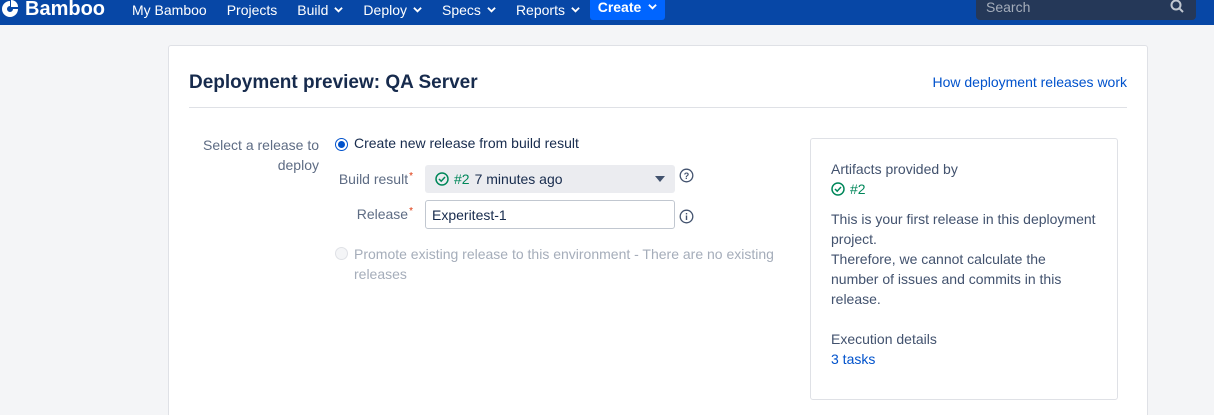 This screenshot has height=415, width=1214. What do you see at coordinates (619, 7) in the screenshot?
I see `create-button-label: Create` at bounding box center [619, 7].